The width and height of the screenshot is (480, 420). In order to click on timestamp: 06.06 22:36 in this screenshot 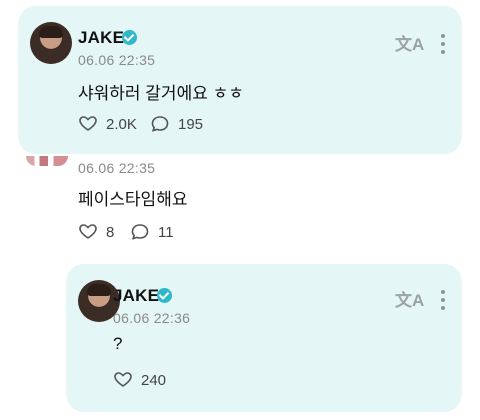, I will do `click(152, 318)`.